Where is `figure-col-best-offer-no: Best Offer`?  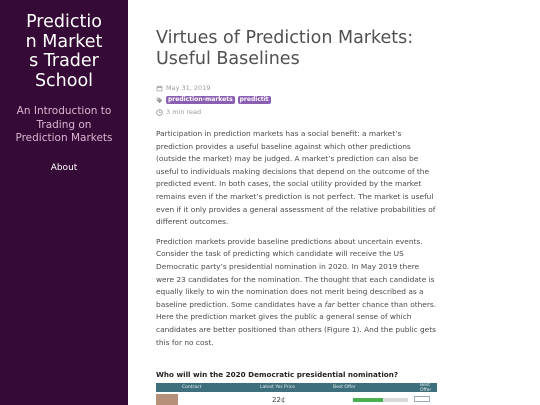 figure-col-best-offer-no: Best Offer is located at coordinates (426, 387).